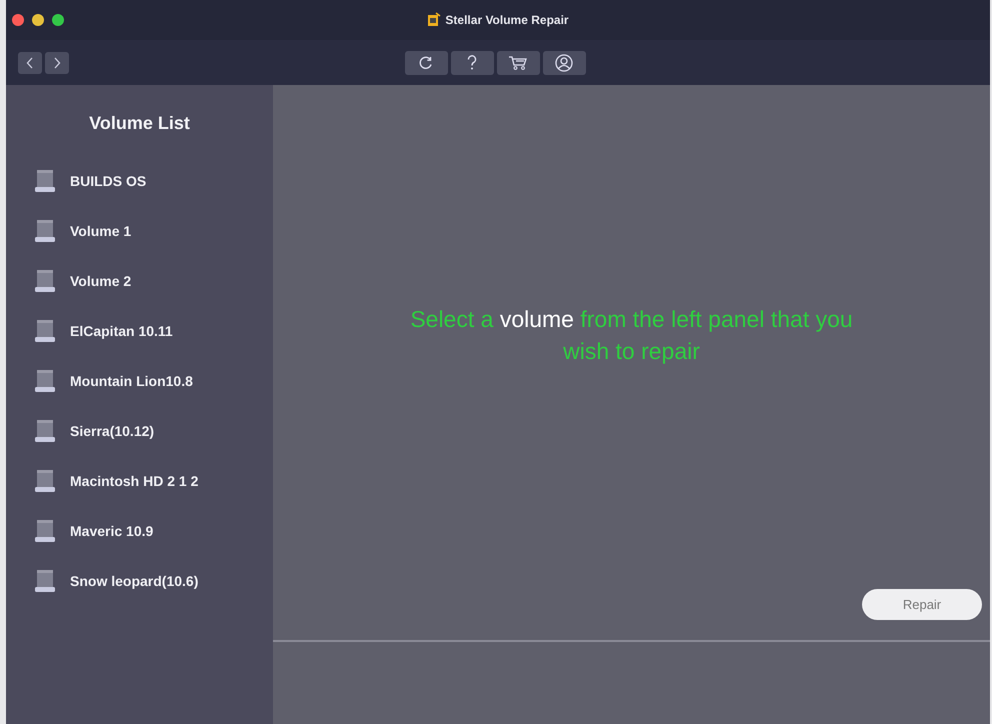 Image resolution: width=992 pixels, height=724 pixels. What do you see at coordinates (112, 531) in the screenshot?
I see `volume-name: Maveric 10.9` at bounding box center [112, 531].